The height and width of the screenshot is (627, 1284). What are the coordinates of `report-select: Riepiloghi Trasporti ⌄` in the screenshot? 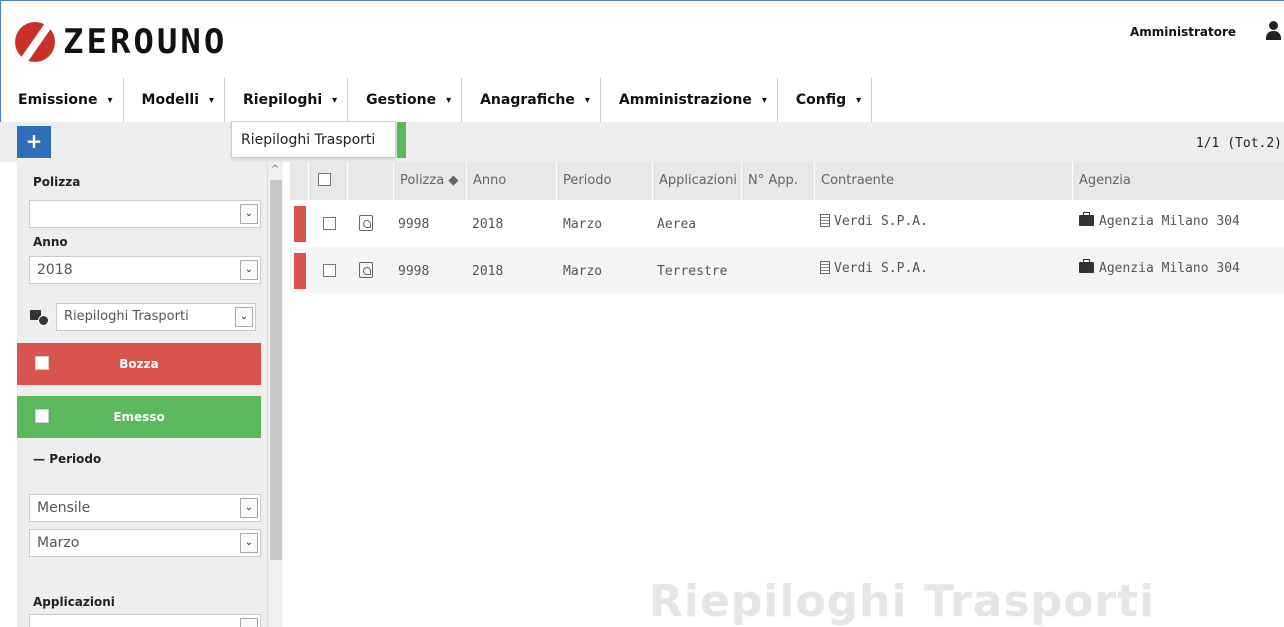 It's located at (156, 317).